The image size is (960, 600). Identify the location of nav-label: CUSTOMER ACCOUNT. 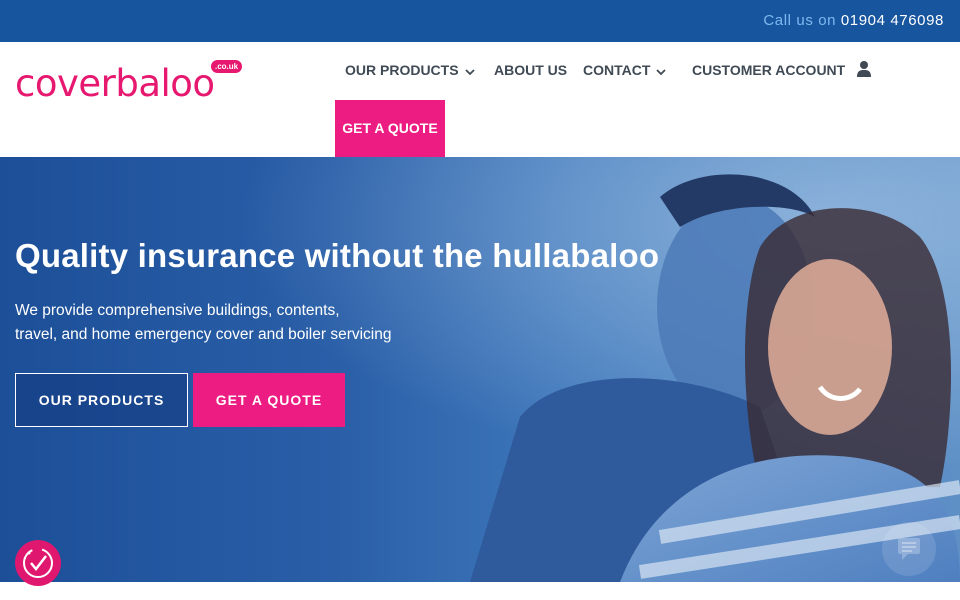
(769, 70).